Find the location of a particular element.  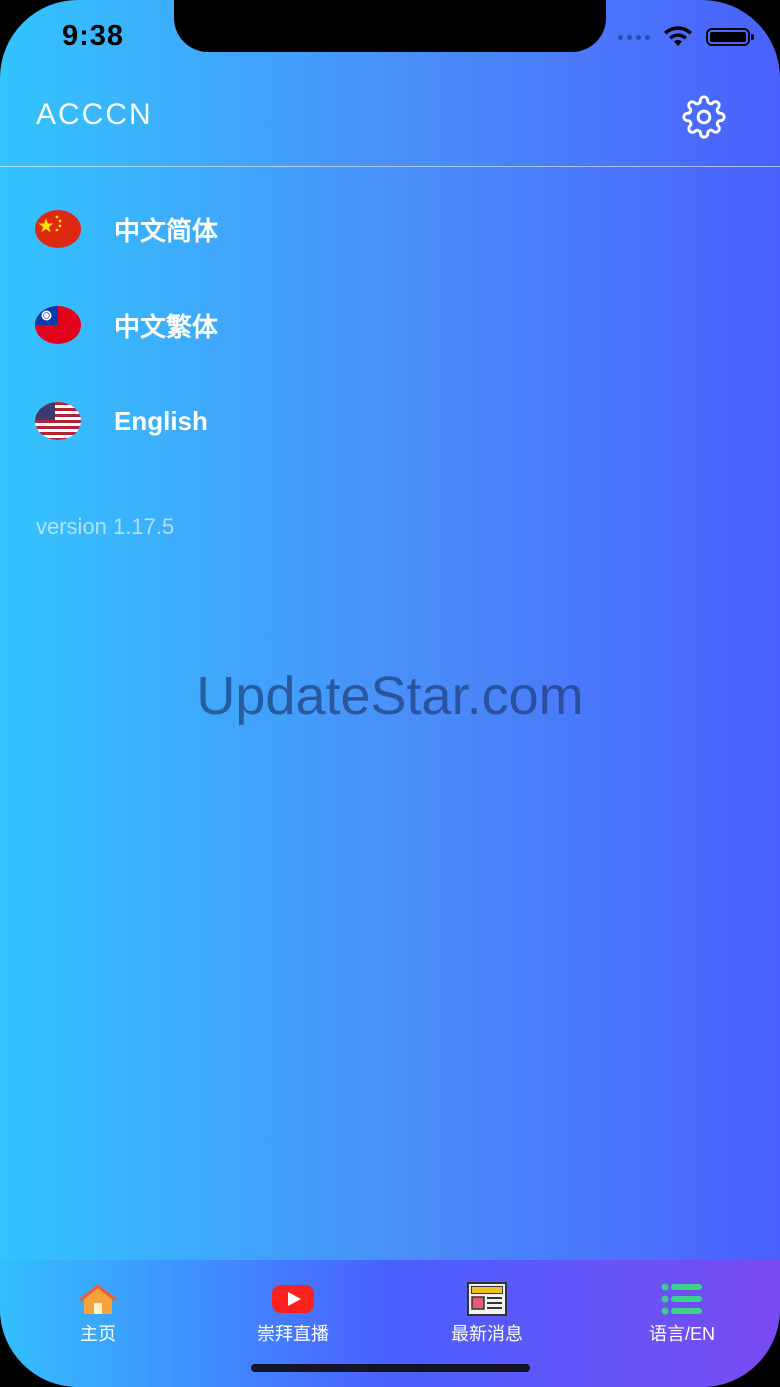

gear-icon is located at coordinates (704, 117).